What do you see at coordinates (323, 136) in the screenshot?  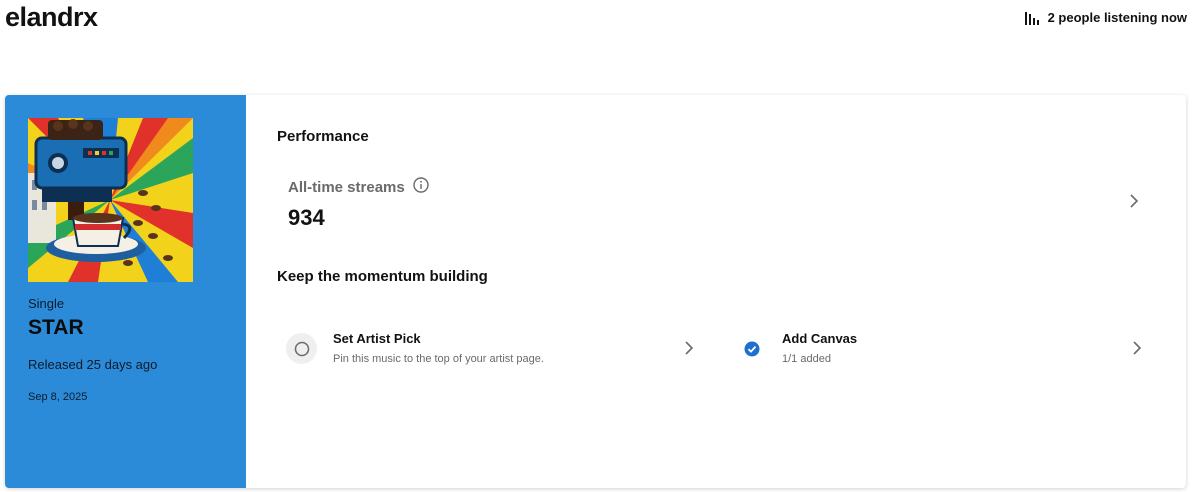 I see `performance-heading: Performance` at bounding box center [323, 136].